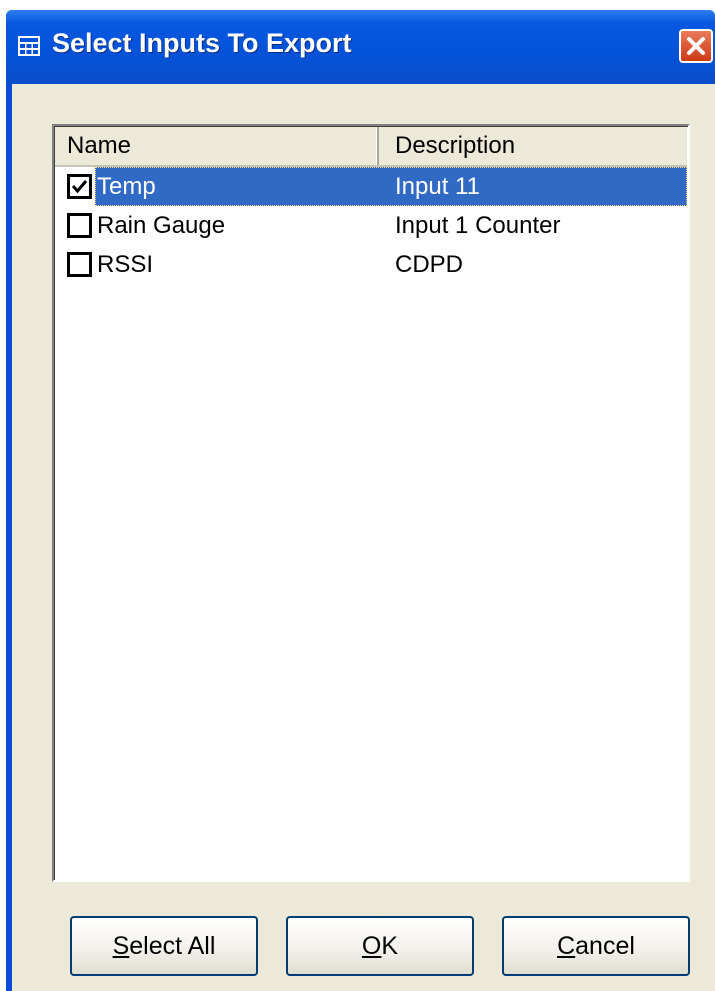 The height and width of the screenshot is (991, 715). Describe the element at coordinates (371, 264) in the screenshot. I see `list-row: RSSI CDPD` at that location.